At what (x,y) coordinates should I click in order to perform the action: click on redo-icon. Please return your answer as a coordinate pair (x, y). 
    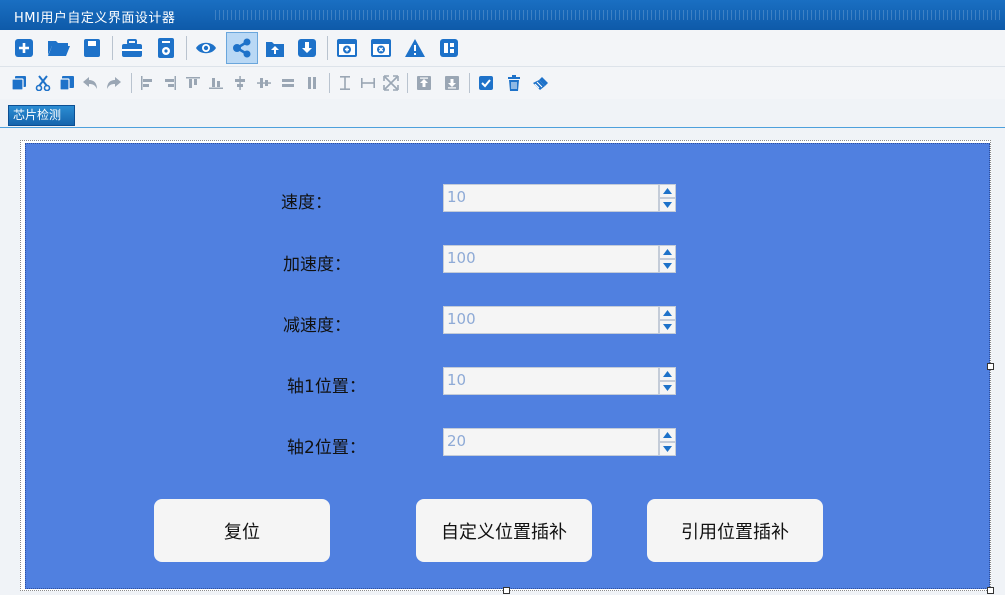
    Looking at the image, I should click on (114, 83).